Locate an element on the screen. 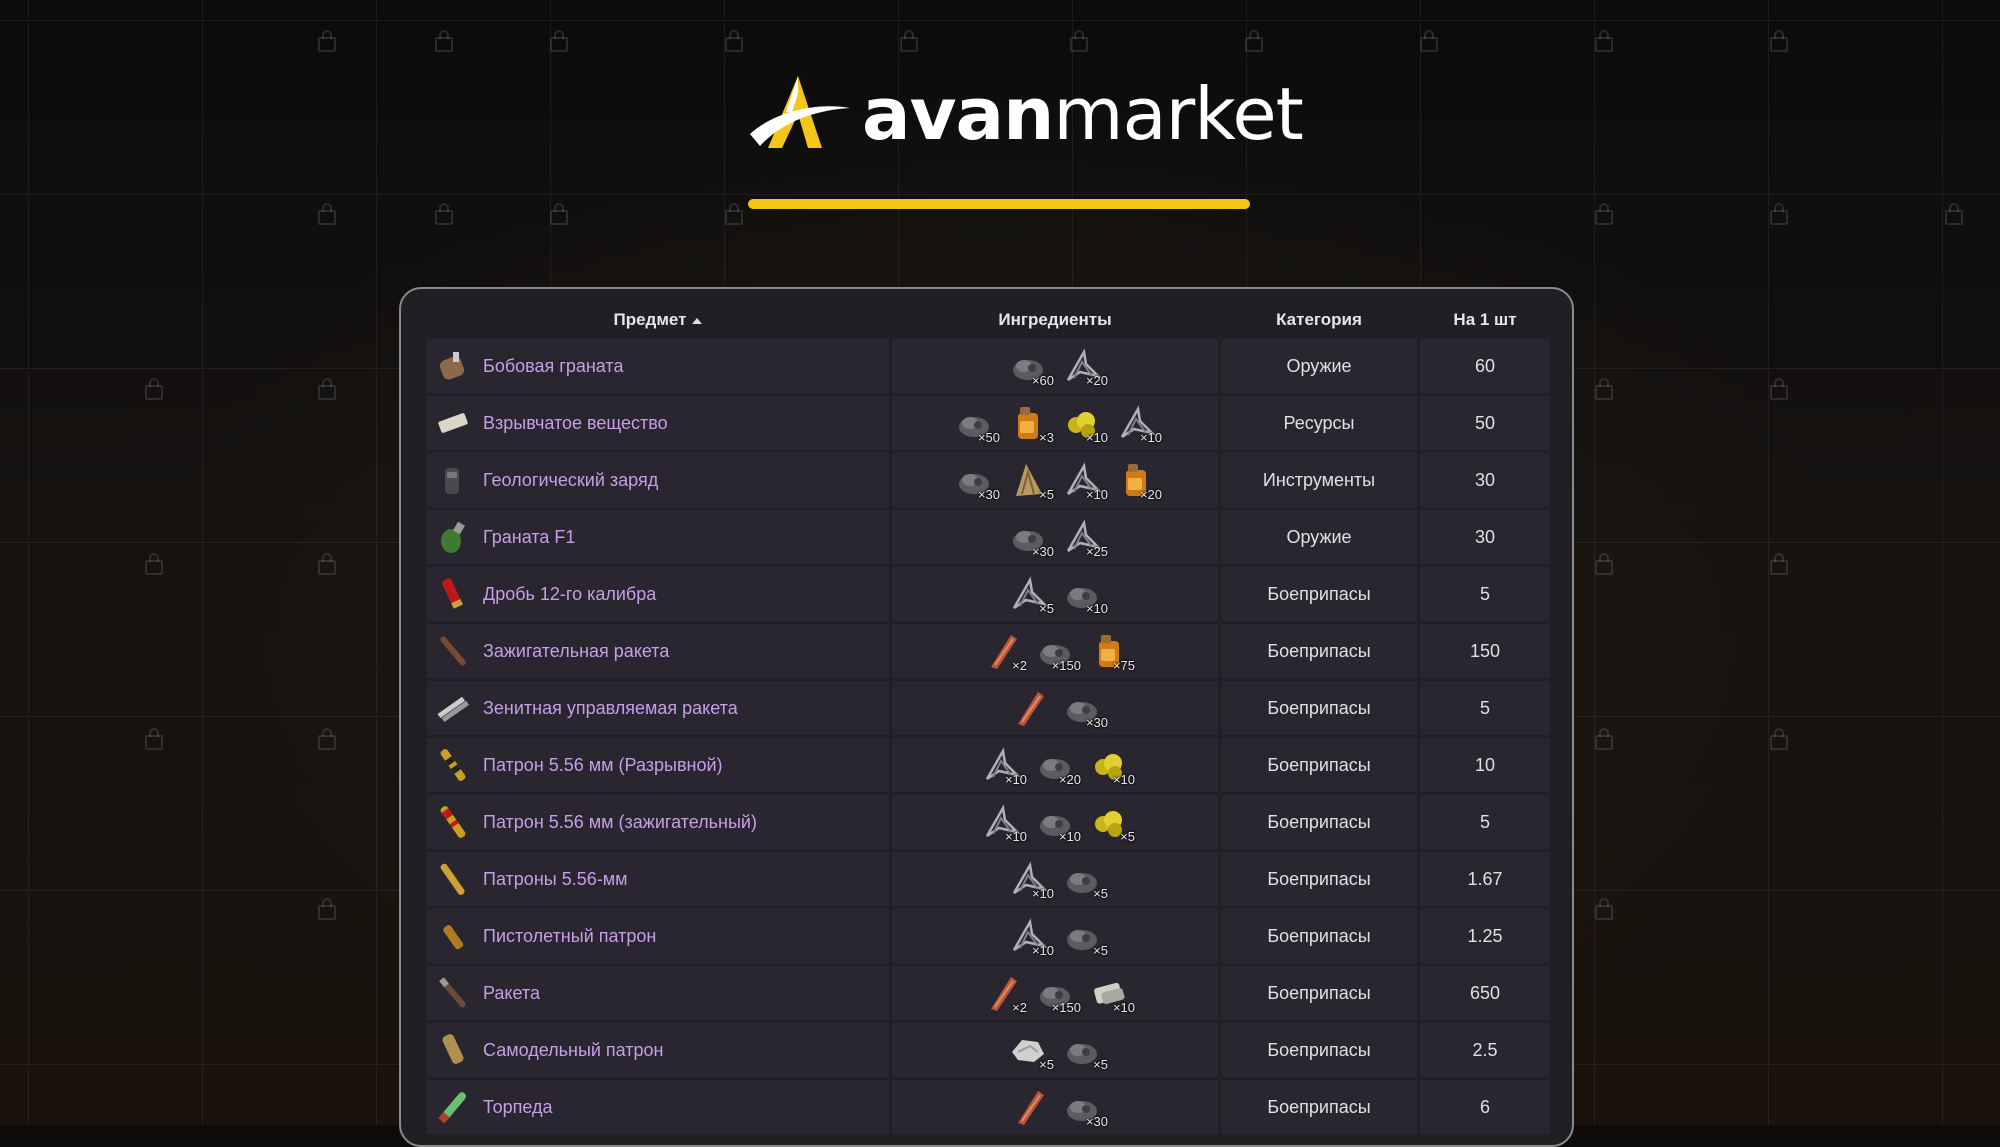 Image resolution: width=2000 pixels, height=1147 pixels. ingredient: ×2 is located at coordinates (1003, 993).